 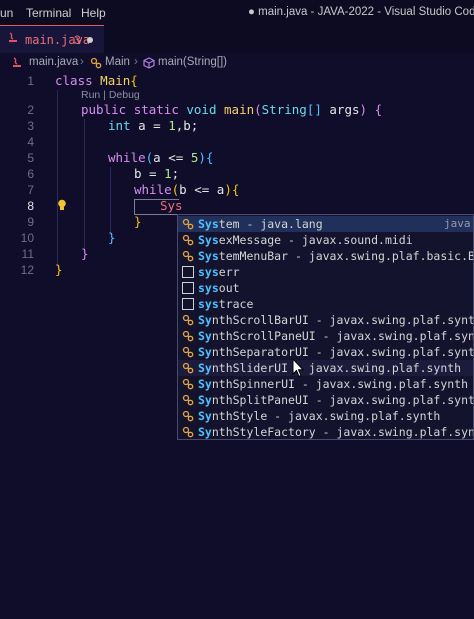 I want to click on suggestion-item: syserr, so click(x=325, y=272).